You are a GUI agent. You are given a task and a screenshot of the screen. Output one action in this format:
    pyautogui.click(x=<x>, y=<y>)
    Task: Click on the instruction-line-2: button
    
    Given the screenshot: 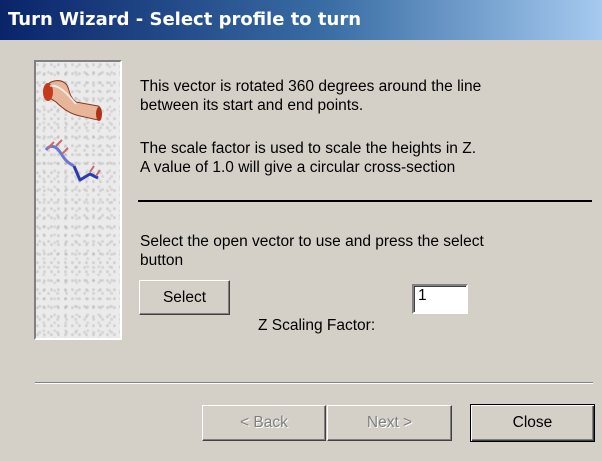 What is the action you would take?
    pyautogui.click(x=162, y=260)
    